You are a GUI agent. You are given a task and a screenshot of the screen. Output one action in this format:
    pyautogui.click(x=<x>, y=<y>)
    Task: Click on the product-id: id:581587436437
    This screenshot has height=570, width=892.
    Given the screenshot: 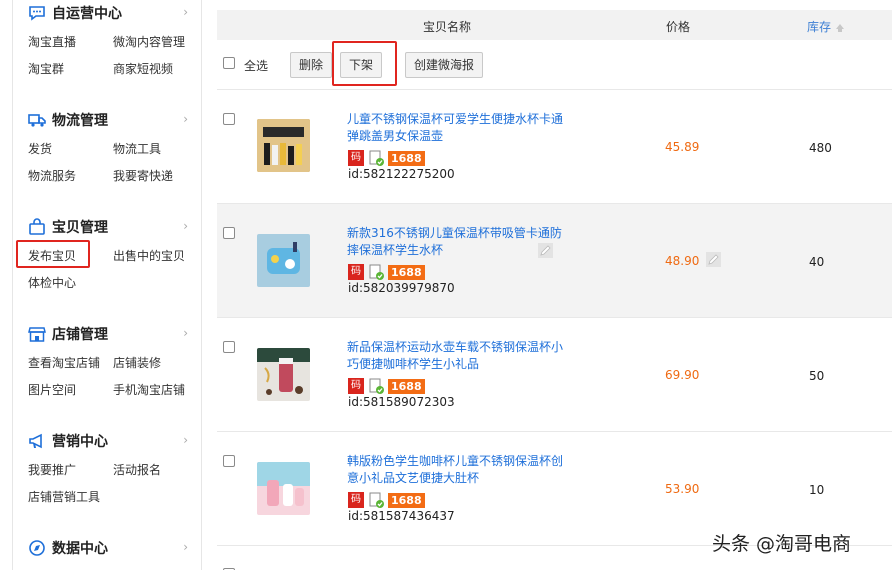 What is the action you would take?
    pyautogui.click(x=401, y=516)
    